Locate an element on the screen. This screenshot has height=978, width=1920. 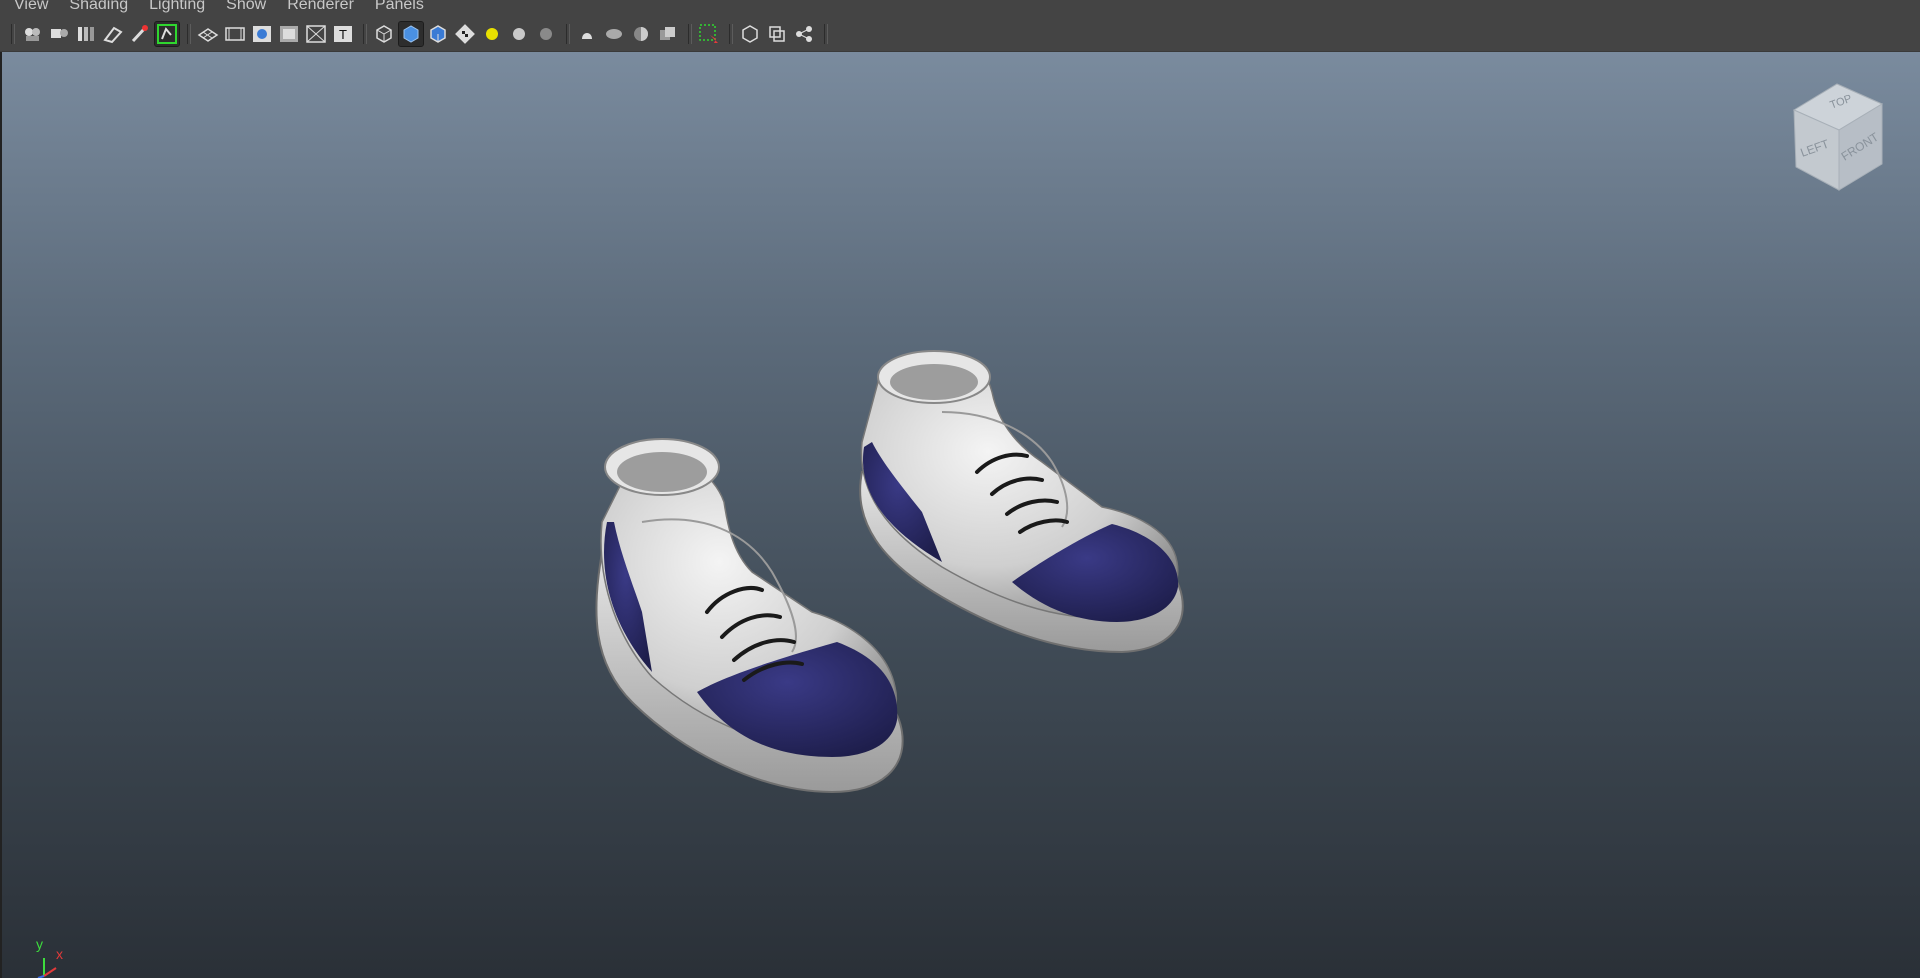
axis-indicator: y x is located at coordinates (54, 957).